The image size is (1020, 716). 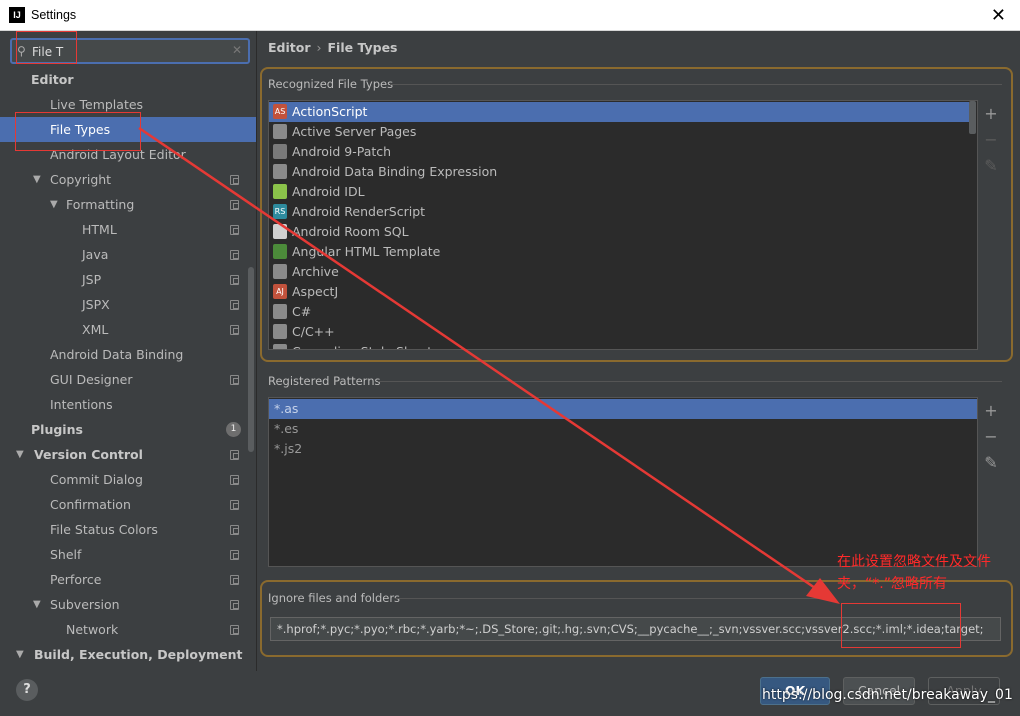 I want to click on close-icon: ✕, so click(x=998, y=15).